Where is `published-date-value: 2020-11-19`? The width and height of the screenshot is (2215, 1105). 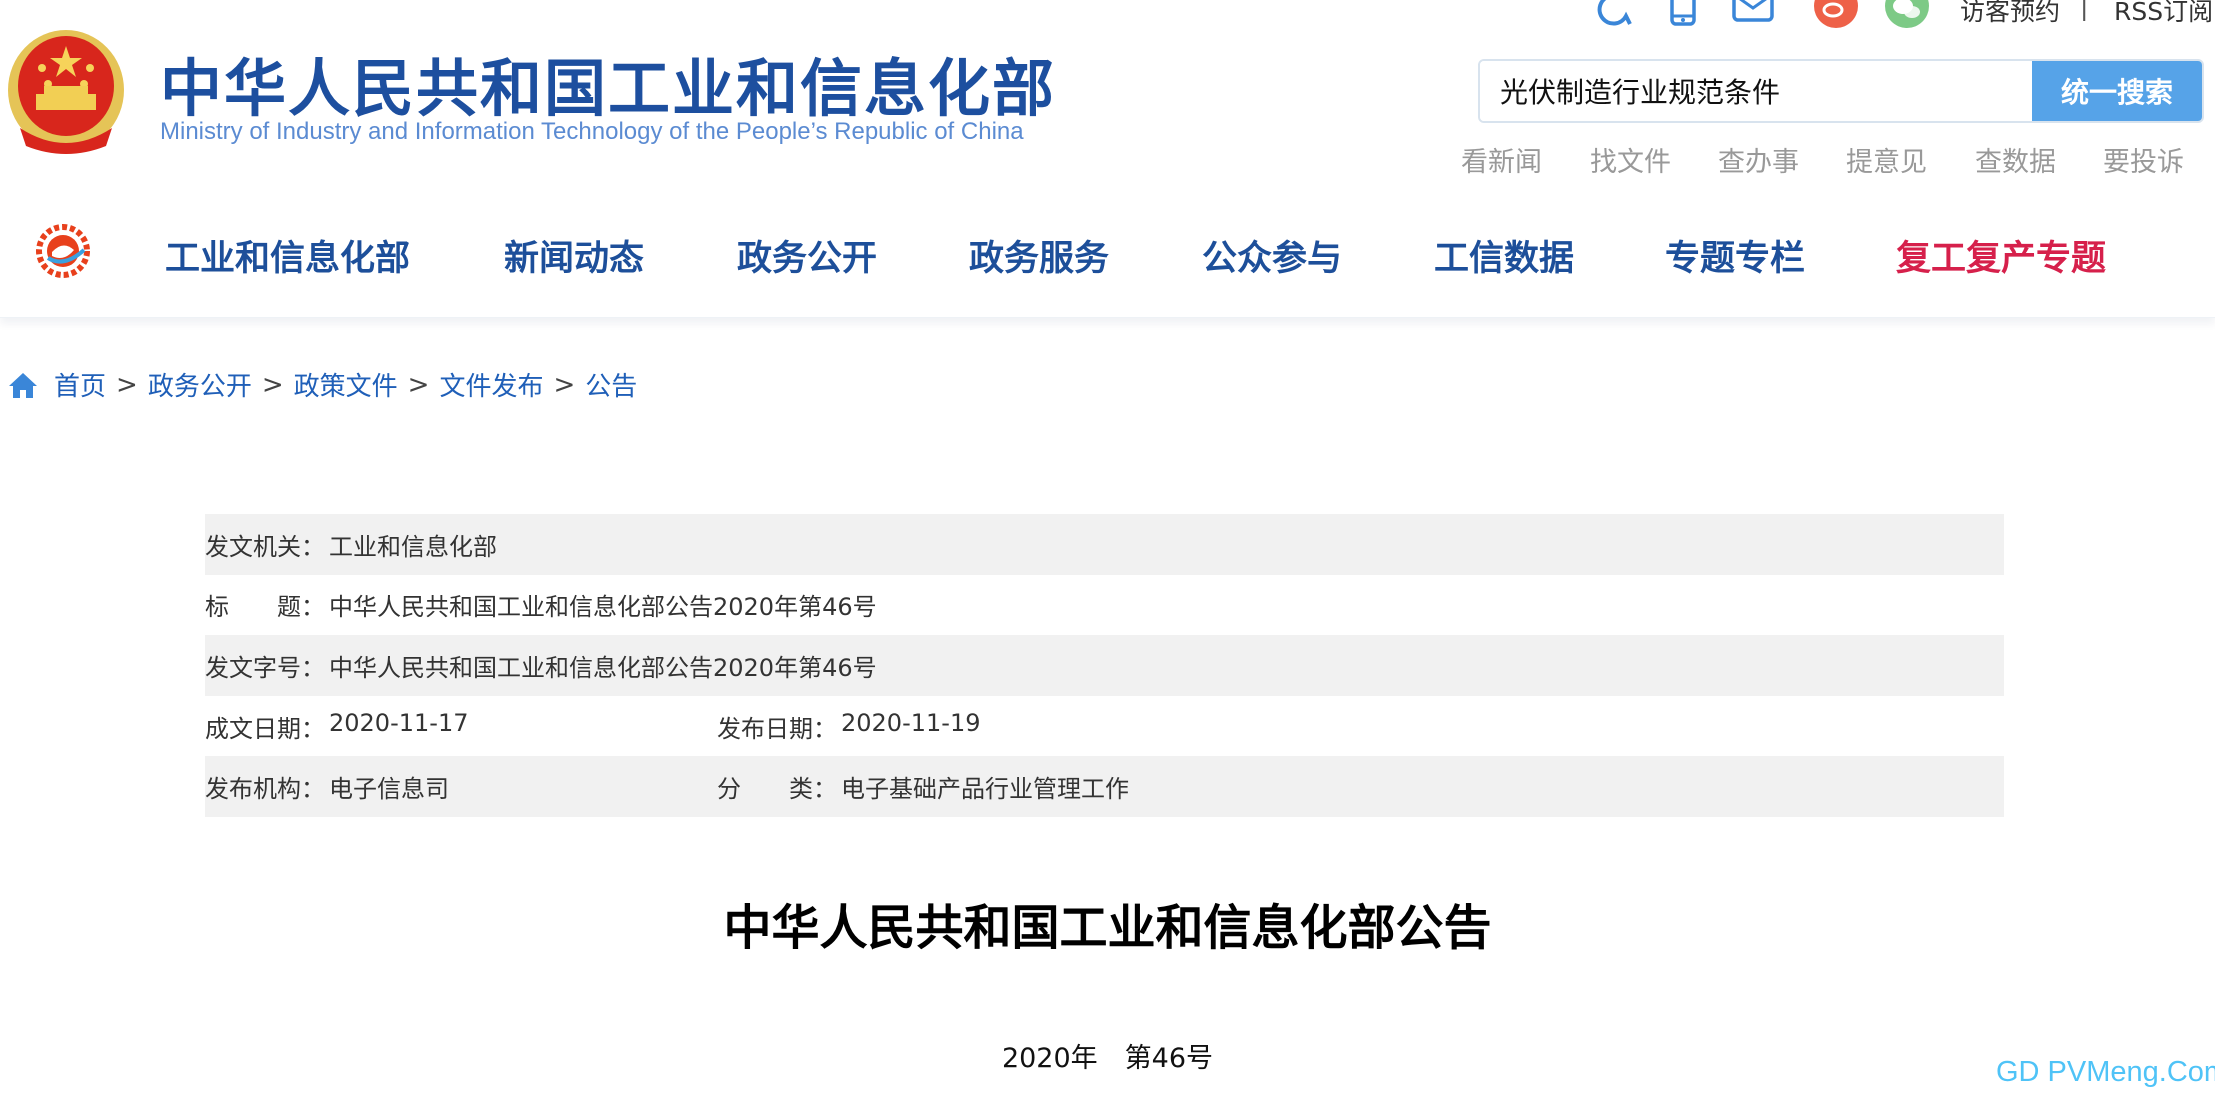 published-date-value: 2020-11-19 is located at coordinates (911, 722).